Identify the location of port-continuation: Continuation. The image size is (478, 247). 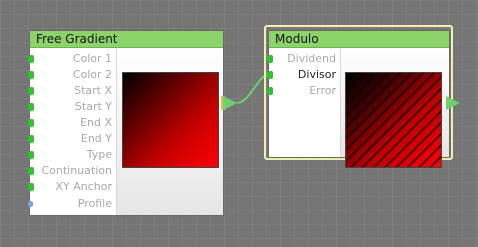
(72, 171).